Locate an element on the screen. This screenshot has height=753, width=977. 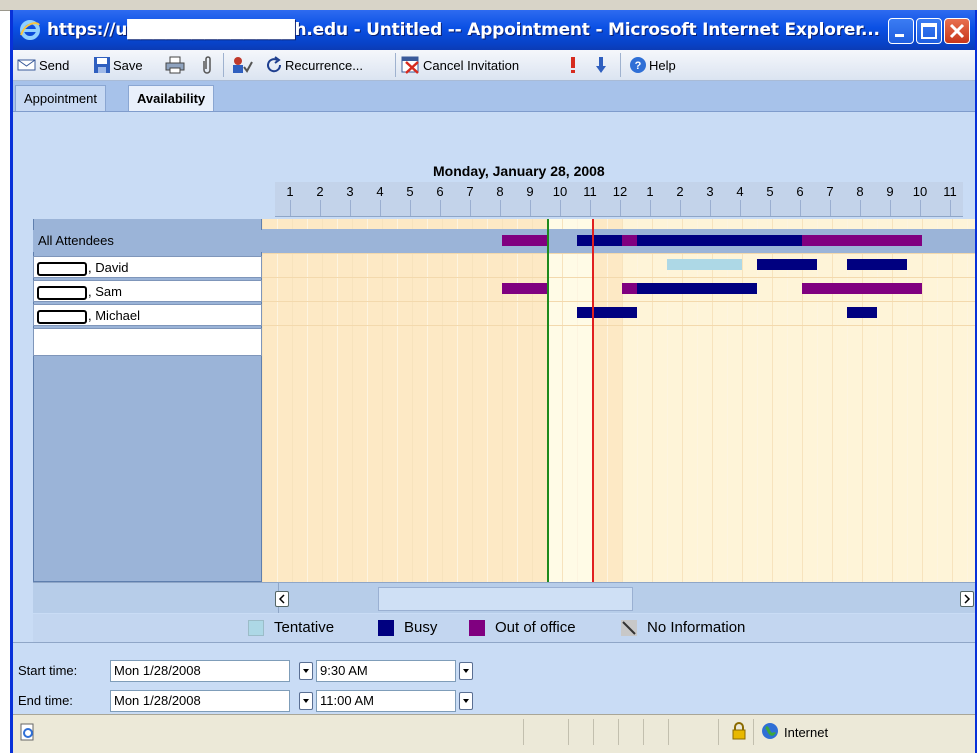
print-icon is located at coordinates (175, 65).